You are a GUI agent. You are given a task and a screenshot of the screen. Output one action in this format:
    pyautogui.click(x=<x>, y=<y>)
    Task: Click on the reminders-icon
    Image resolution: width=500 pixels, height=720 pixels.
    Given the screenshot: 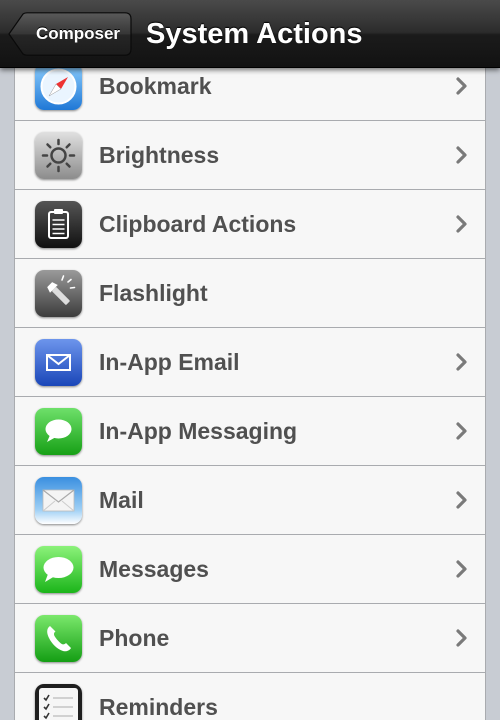 What is the action you would take?
    pyautogui.click(x=58, y=702)
    